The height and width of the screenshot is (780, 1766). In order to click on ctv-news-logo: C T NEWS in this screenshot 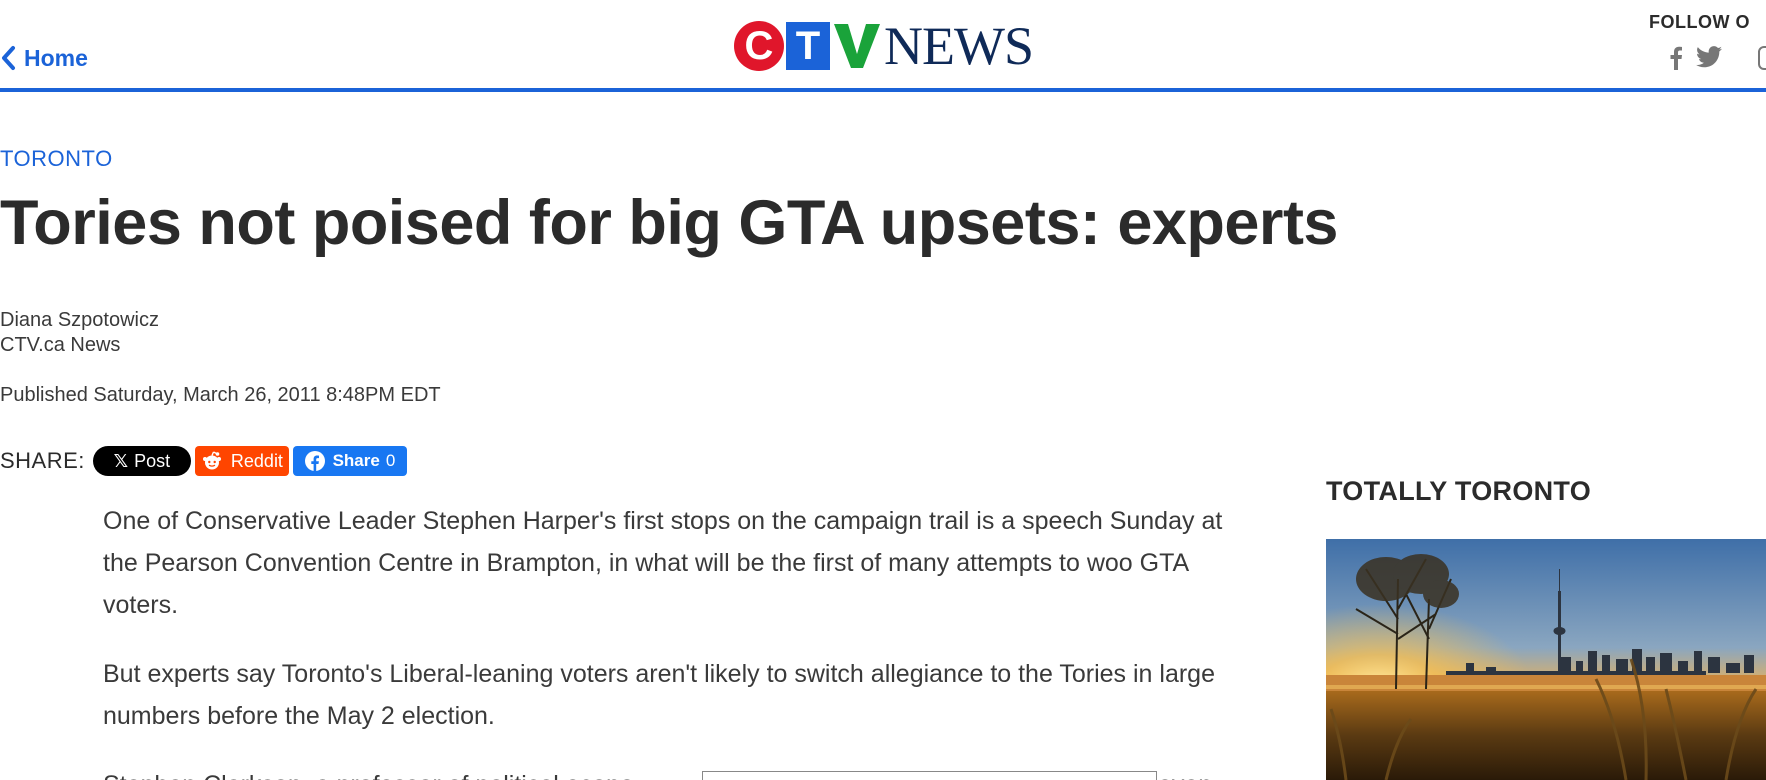, I will do `click(884, 46)`.